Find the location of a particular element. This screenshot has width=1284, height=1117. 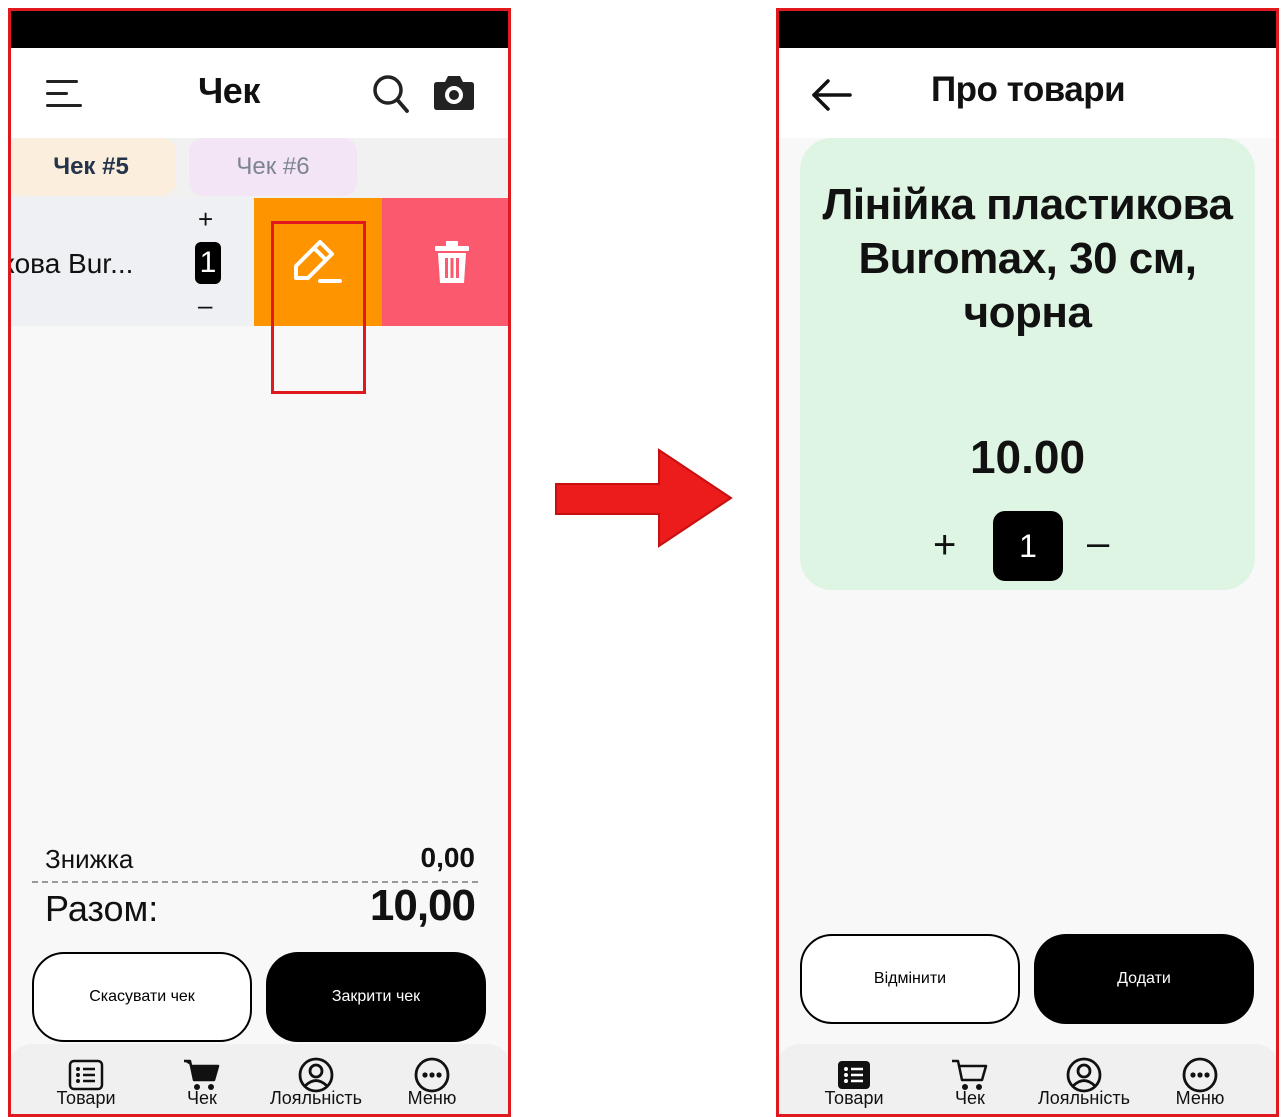

back-arrow-icon is located at coordinates (831, 97).